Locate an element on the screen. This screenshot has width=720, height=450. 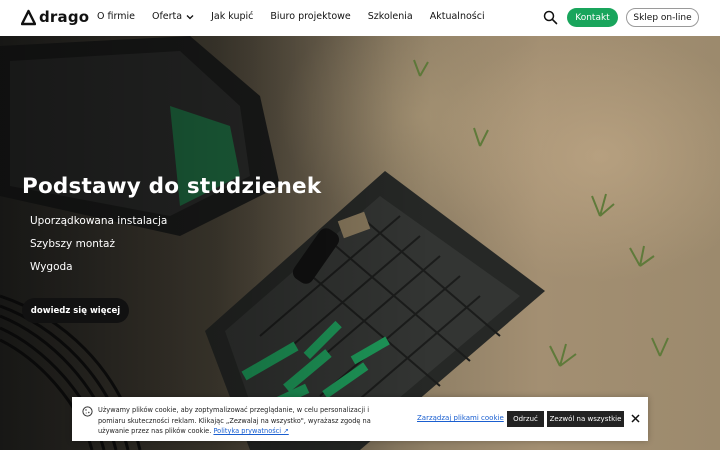
menu-item-o-firmie: O firmie is located at coordinates (116, 16).